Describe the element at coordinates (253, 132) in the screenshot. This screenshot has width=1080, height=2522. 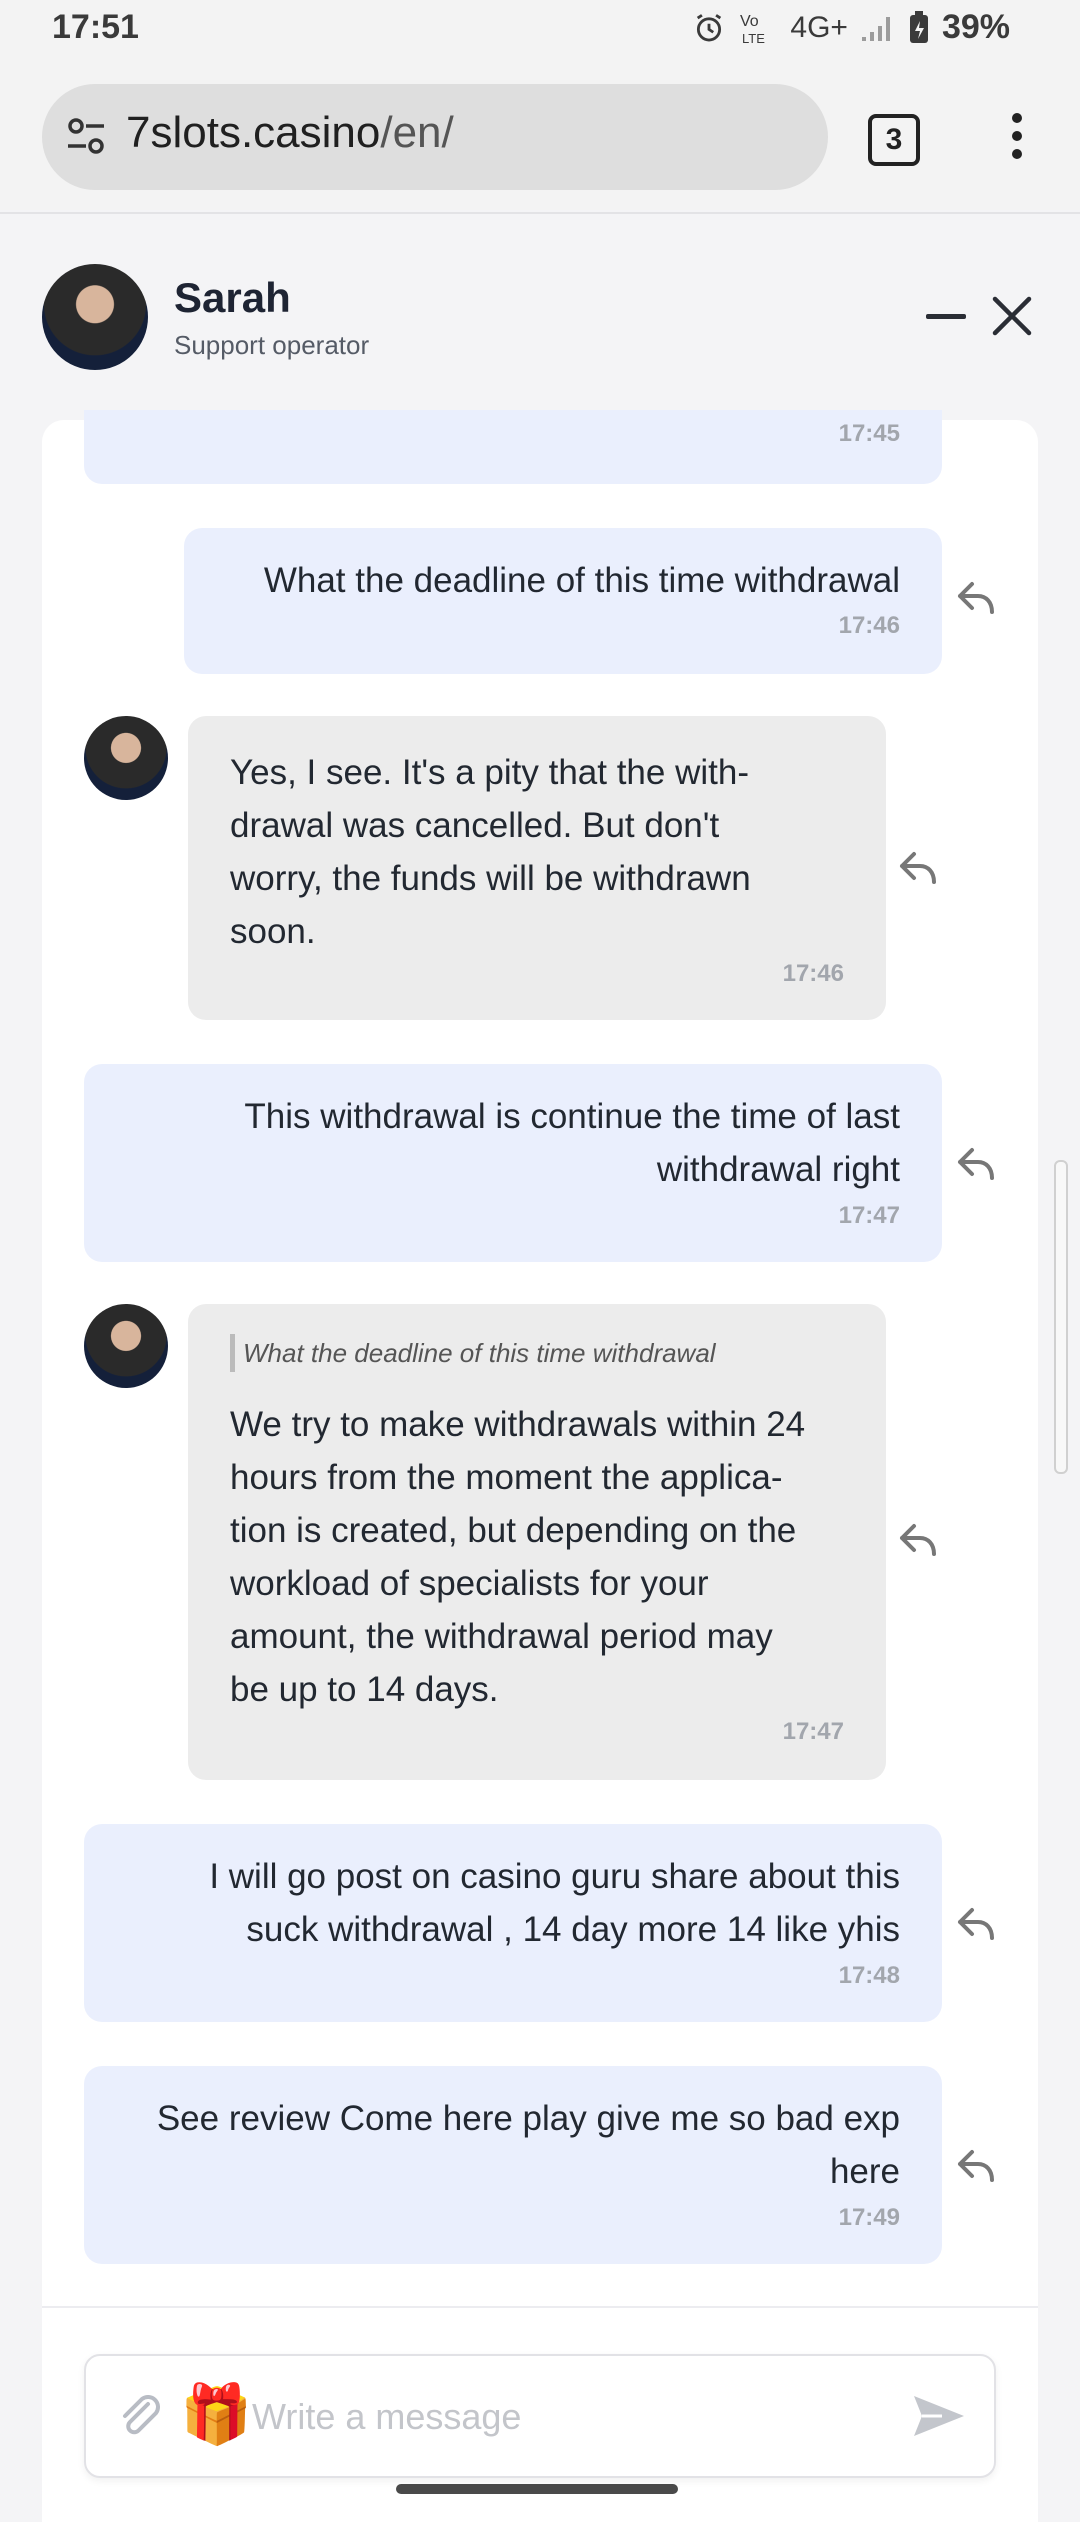
I see `url-domain: 7slots.casino` at that location.